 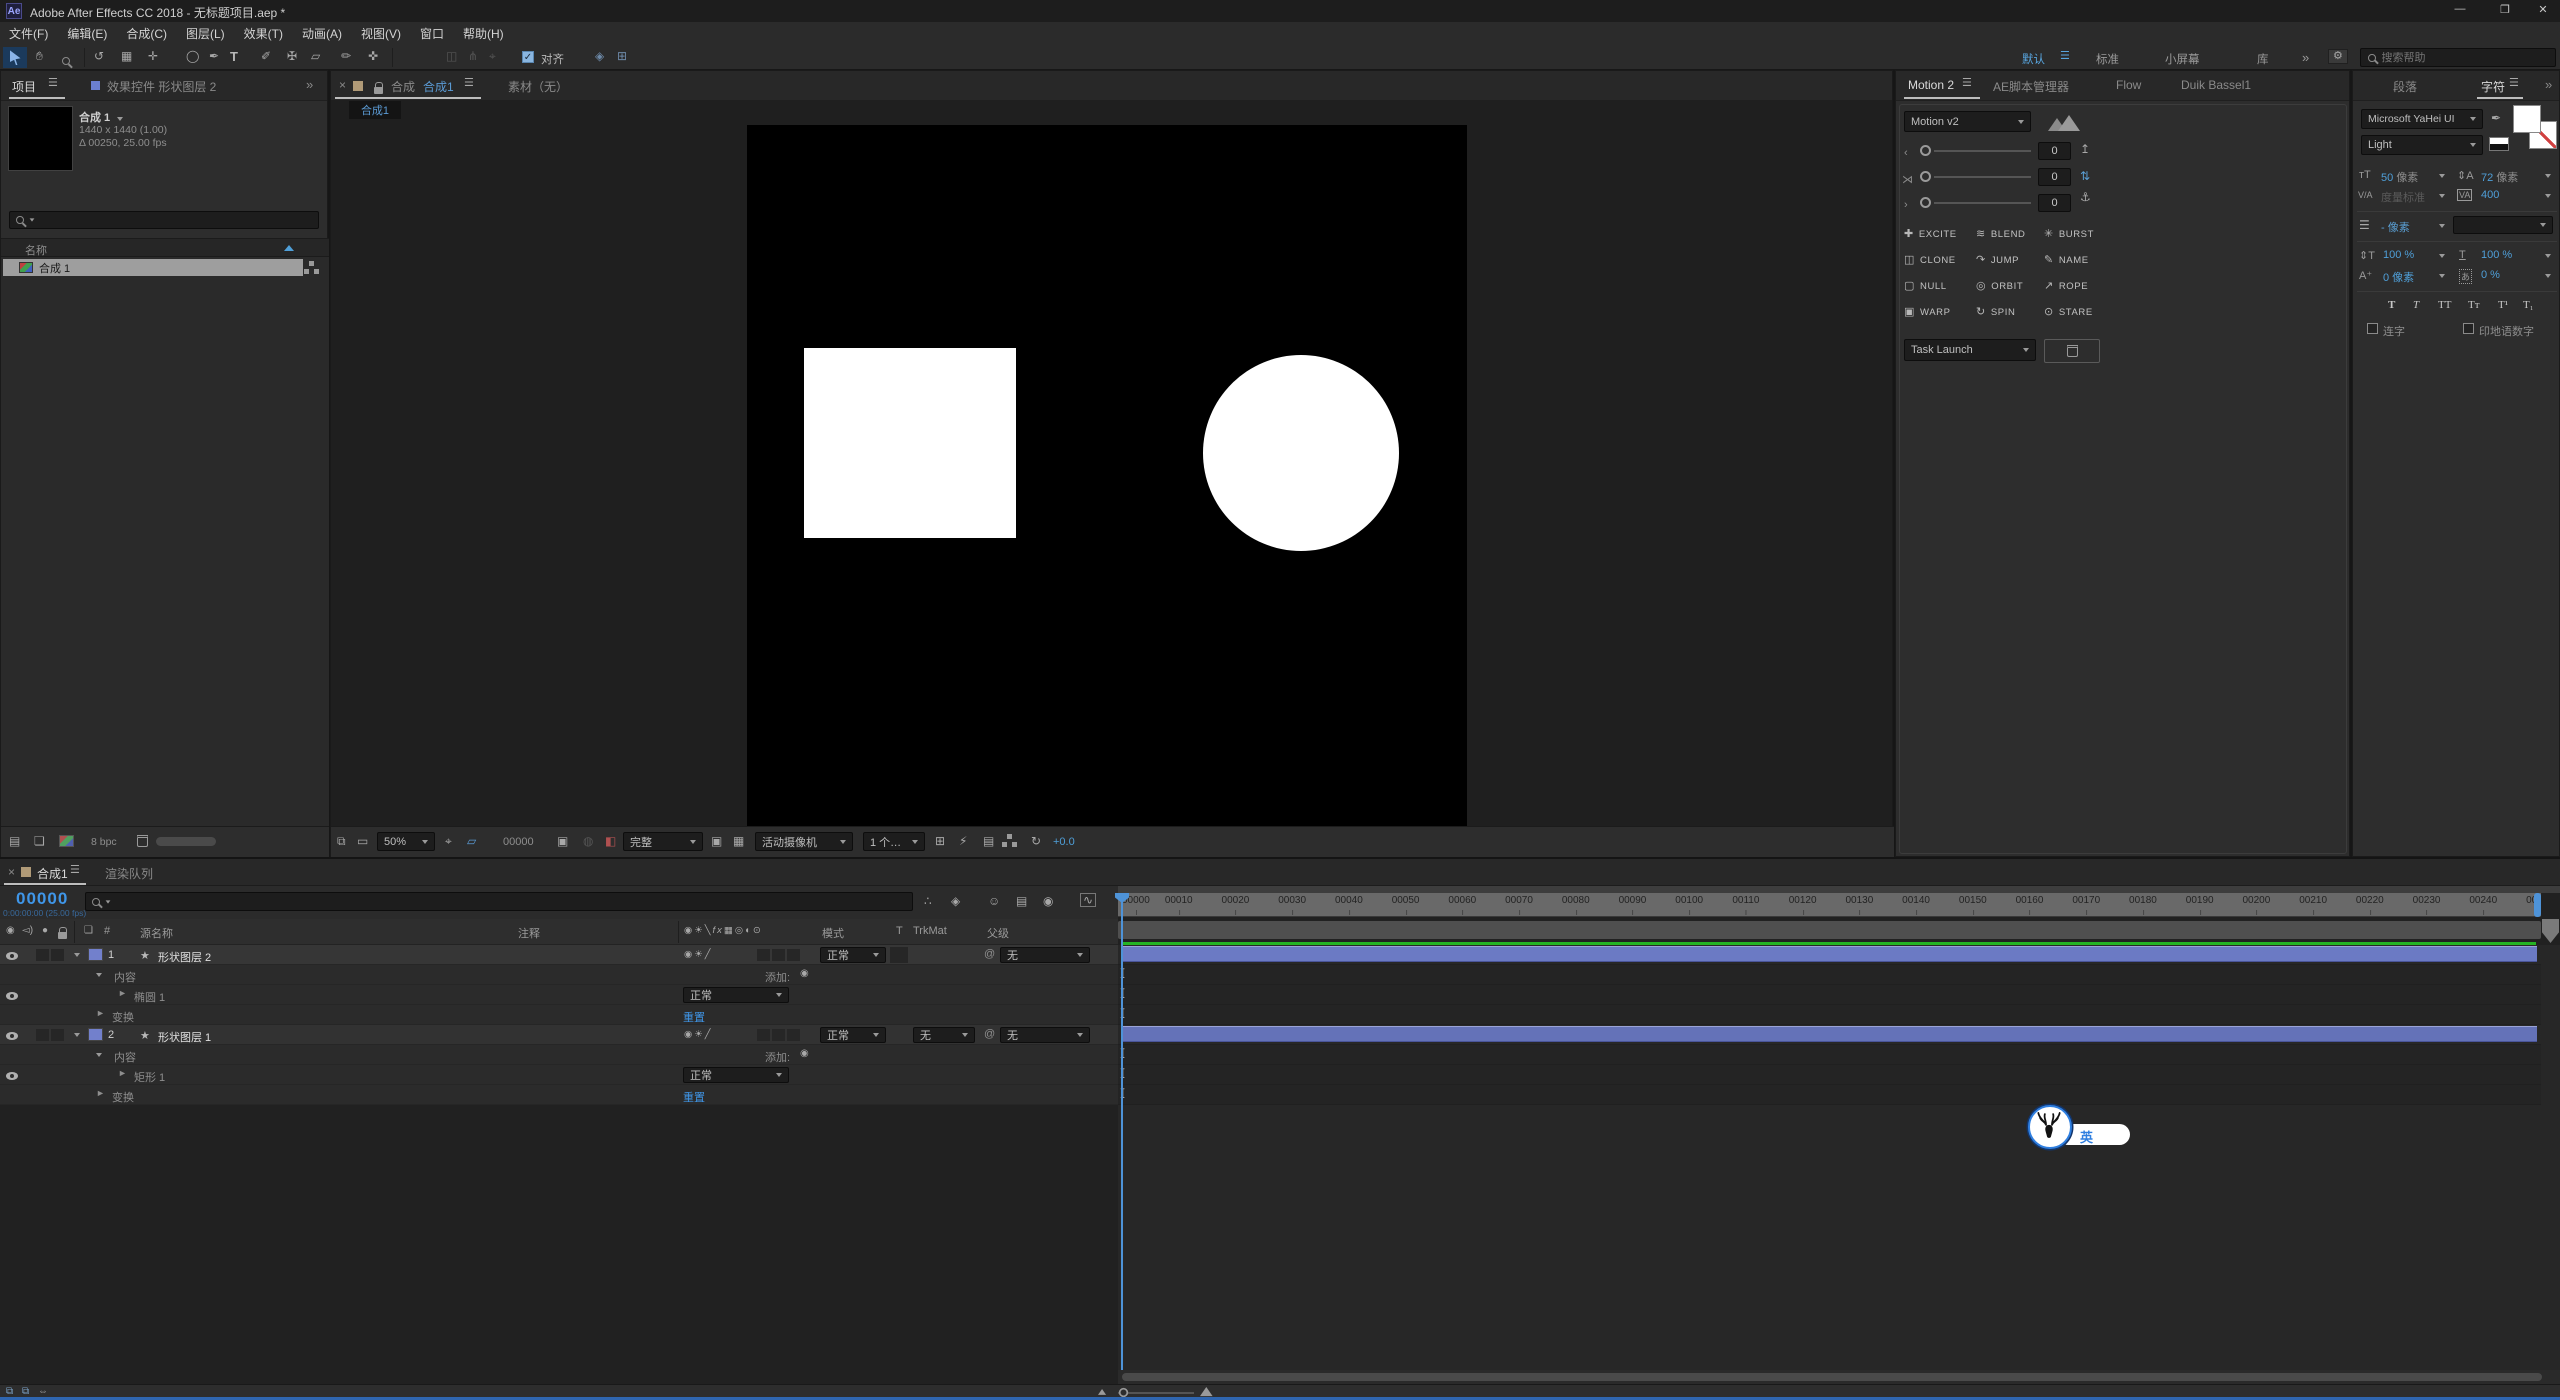 What do you see at coordinates (1930, 261) in the screenshot?
I see `clone-button: ◫ CLONE` at bounding box center [1930, 261].